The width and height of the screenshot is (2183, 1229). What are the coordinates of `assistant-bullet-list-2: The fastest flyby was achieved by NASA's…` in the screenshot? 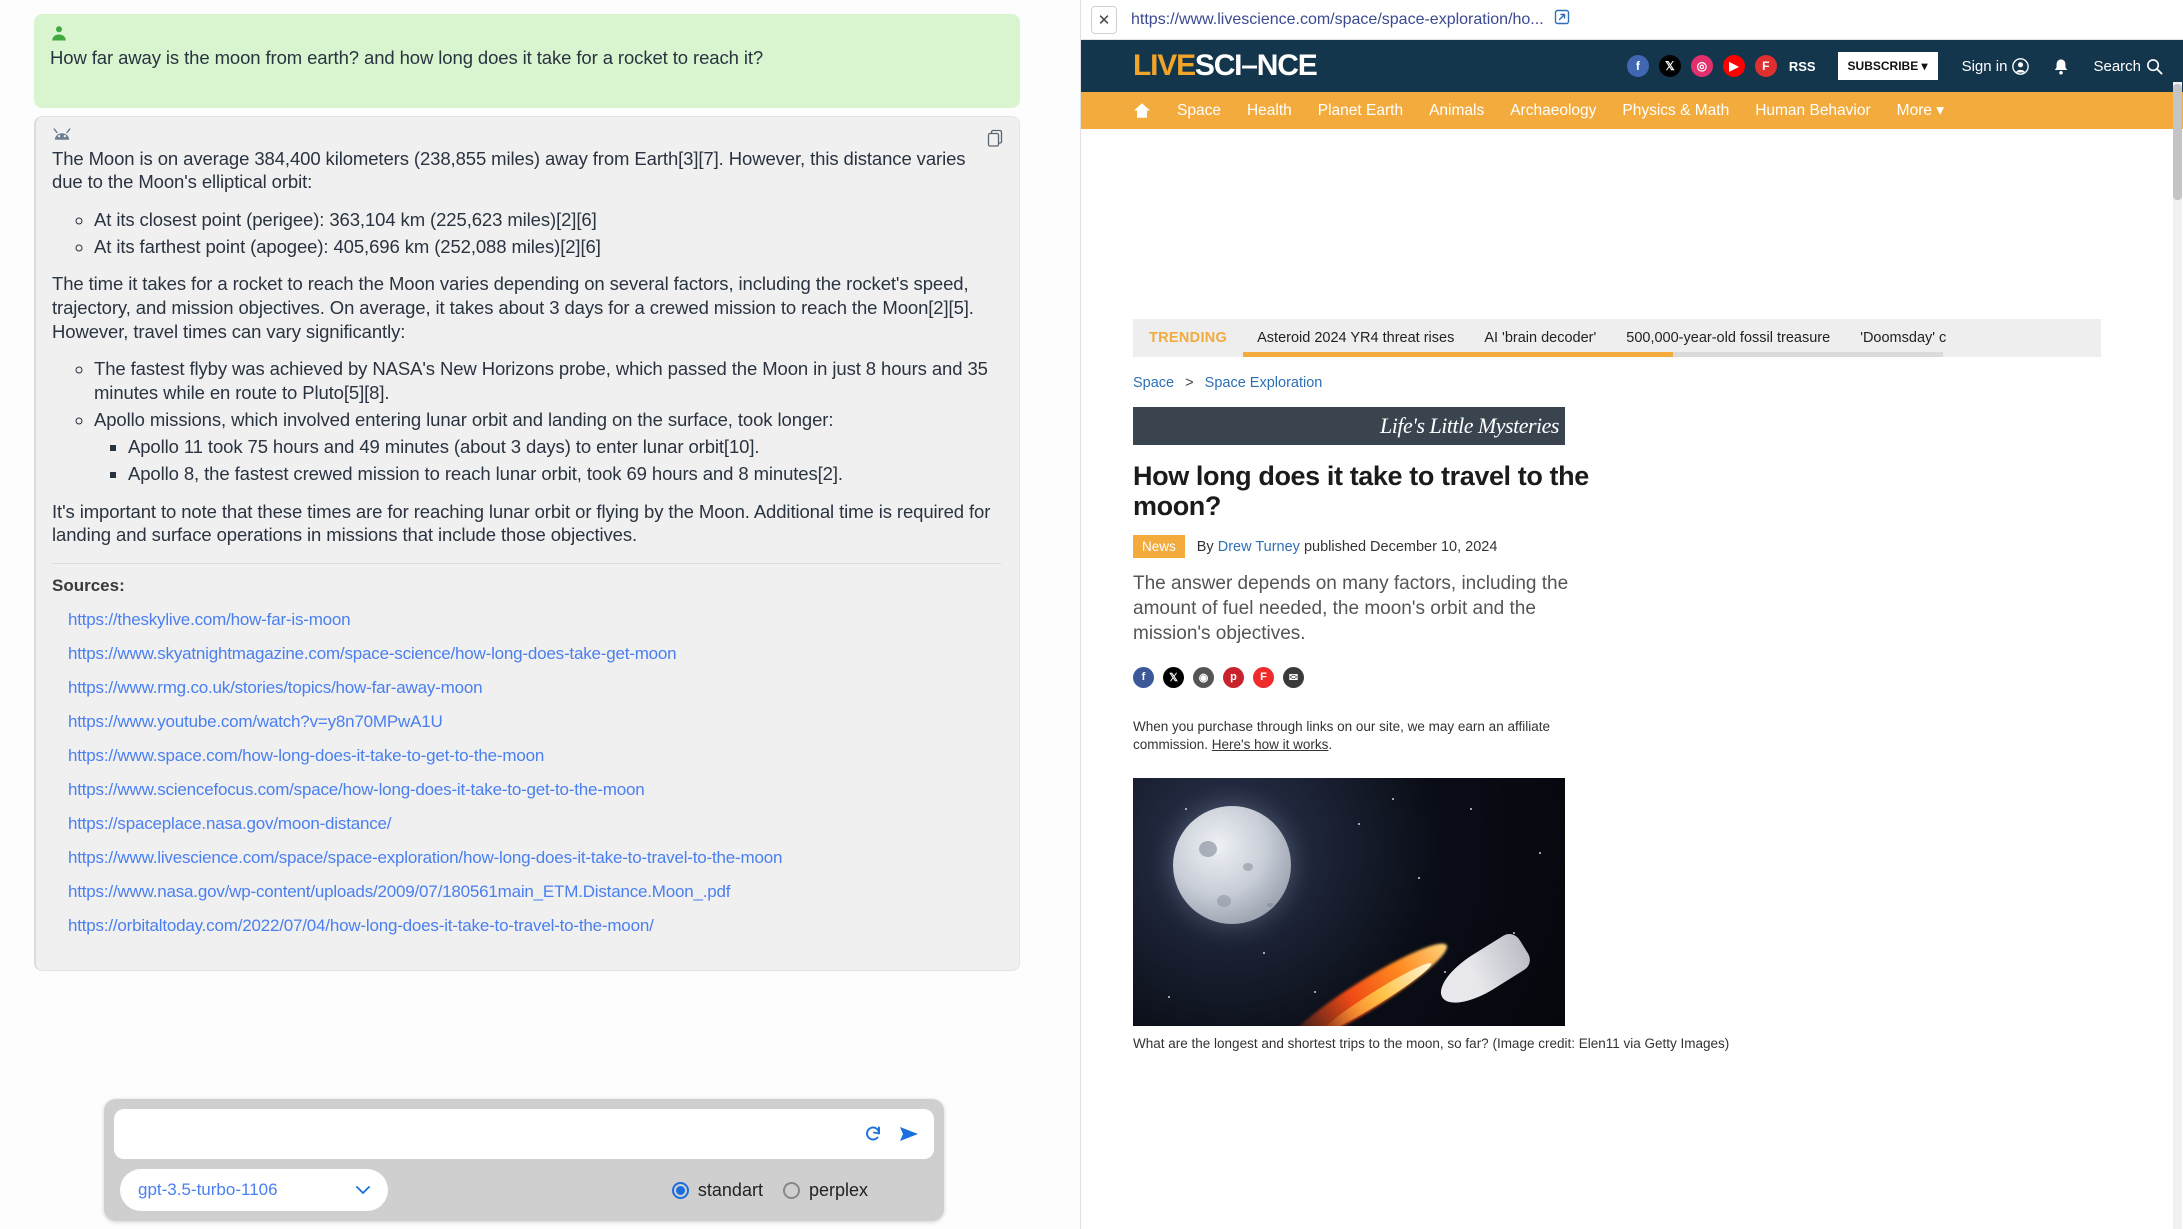 It's located at (526, 421).